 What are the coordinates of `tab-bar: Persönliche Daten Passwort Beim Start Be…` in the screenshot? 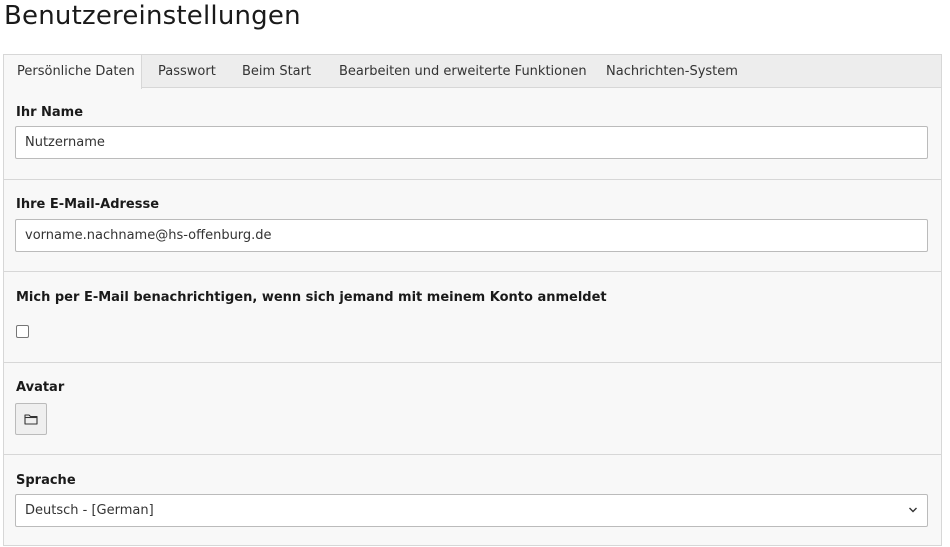 It's located at (472, 72).